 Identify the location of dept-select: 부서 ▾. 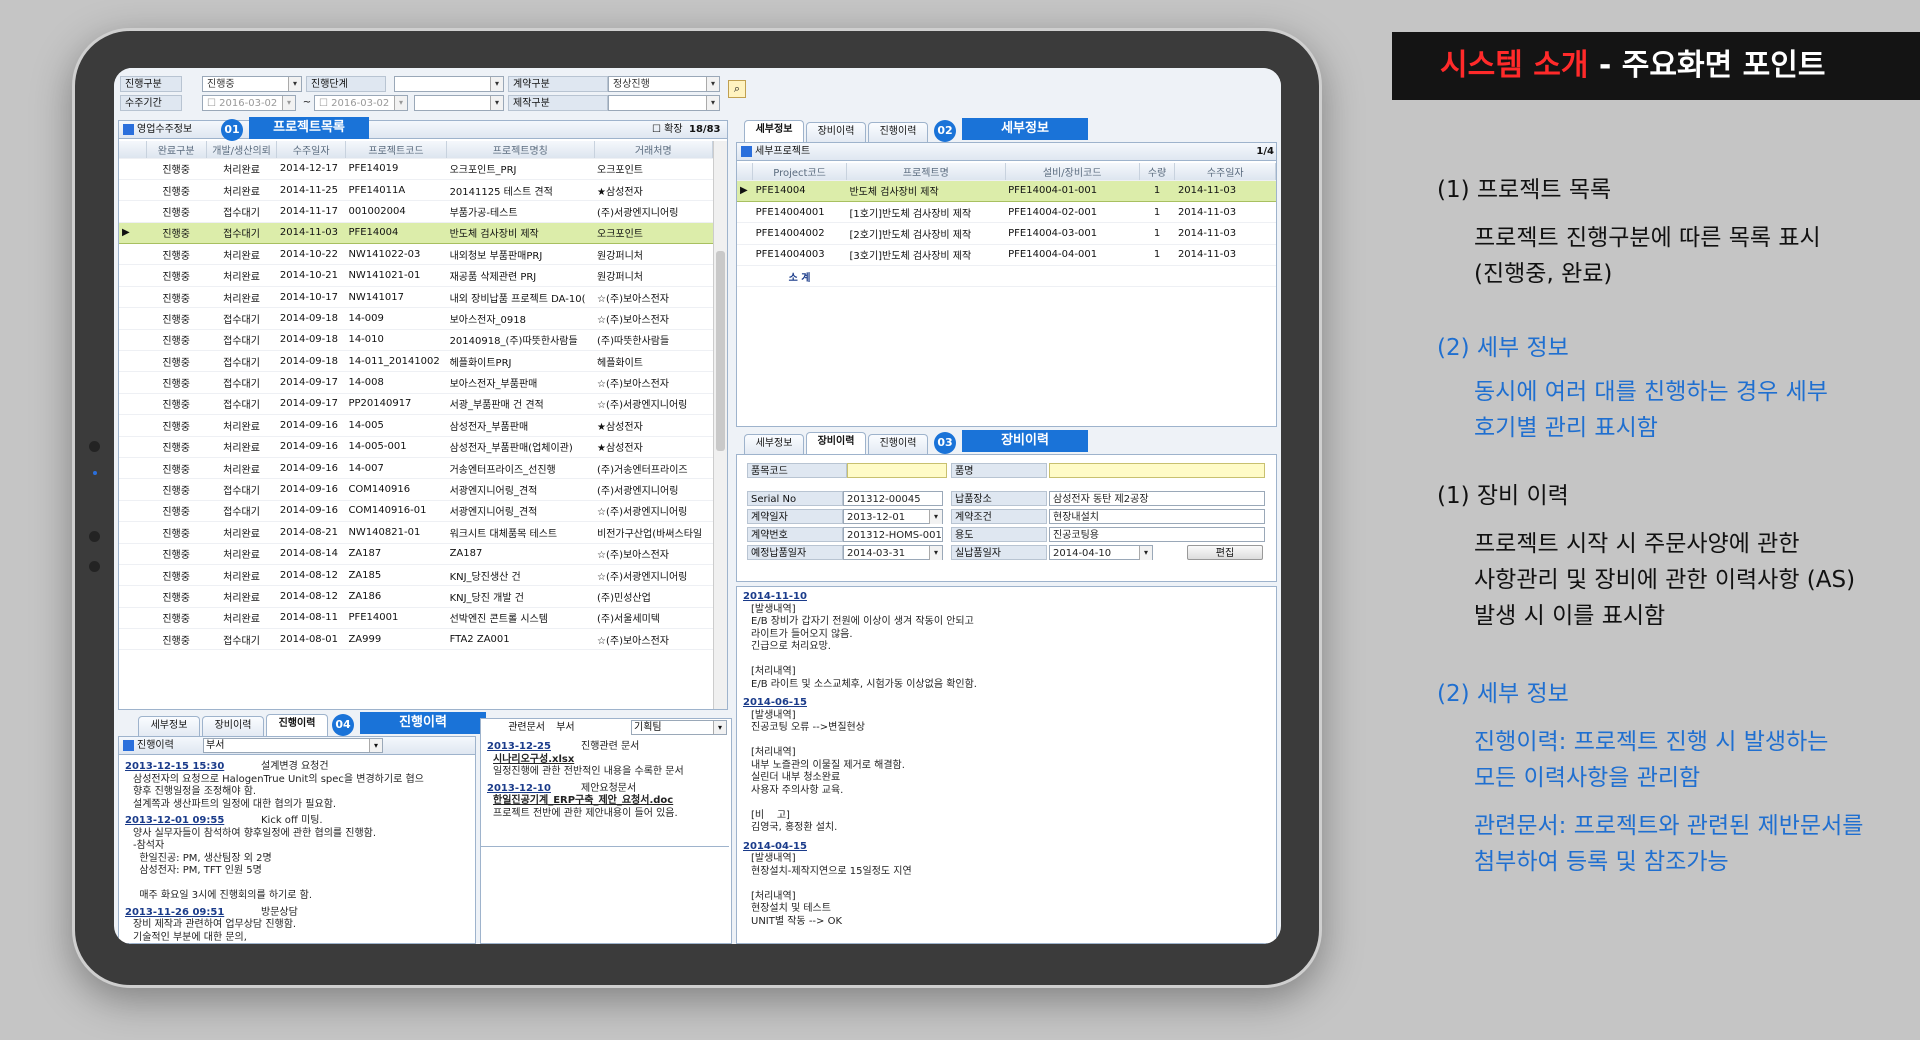
(293, 745).